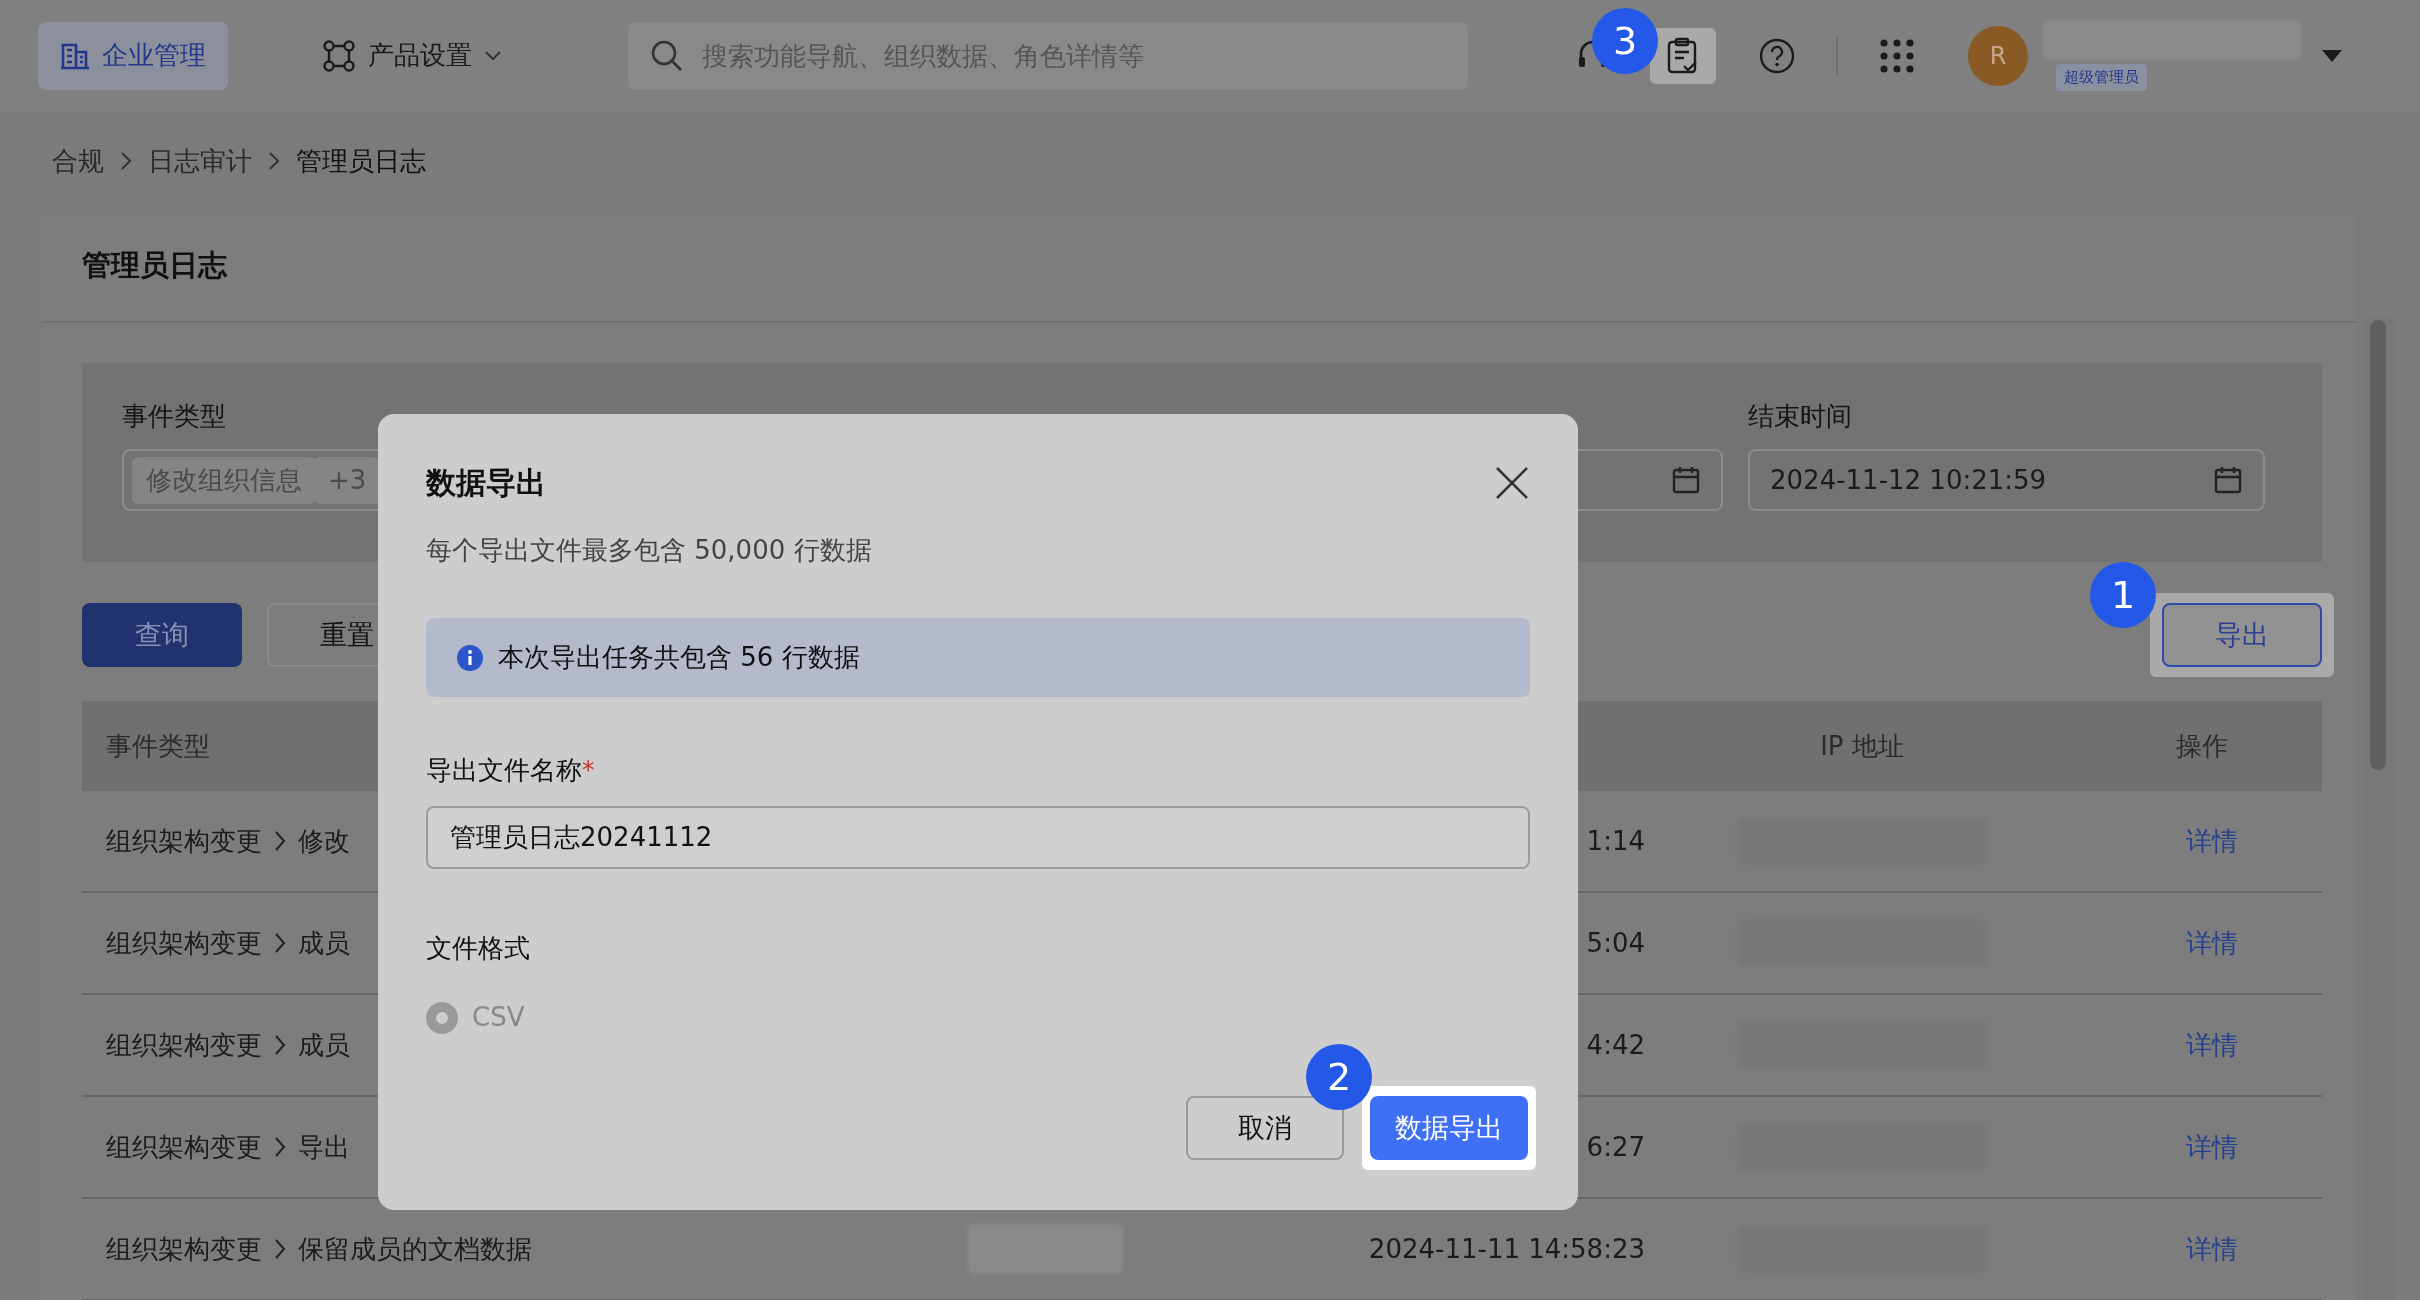  I want to click on field-label: 文件格式, so click(478, 948).